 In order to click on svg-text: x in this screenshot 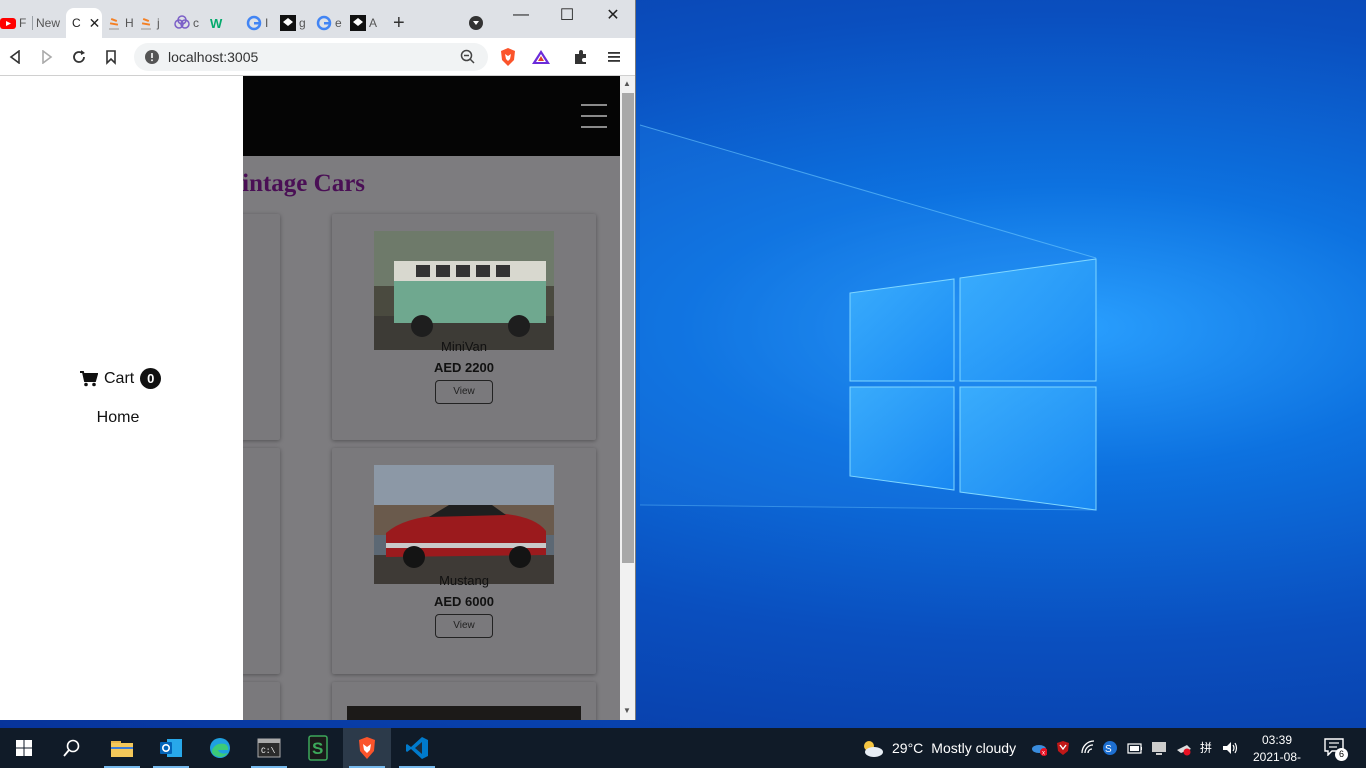, I will do `click(1043, 754)`.